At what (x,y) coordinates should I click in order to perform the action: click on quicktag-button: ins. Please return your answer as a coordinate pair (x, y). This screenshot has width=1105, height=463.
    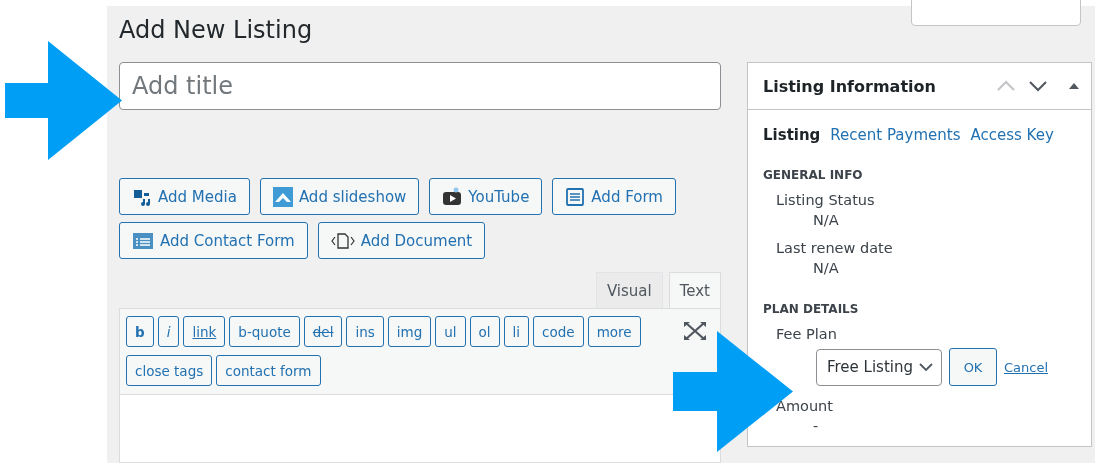
    Looking at the image, I should click on (365, 331).